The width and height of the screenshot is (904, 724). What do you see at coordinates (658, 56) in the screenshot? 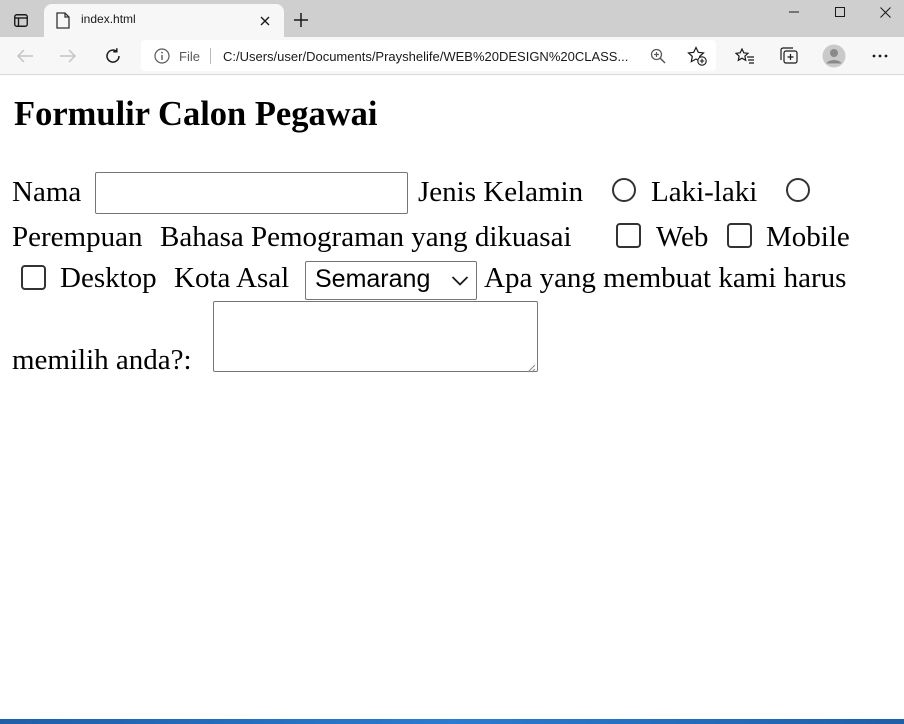
I see `zoom-icon` at bounding box center [658, 56].